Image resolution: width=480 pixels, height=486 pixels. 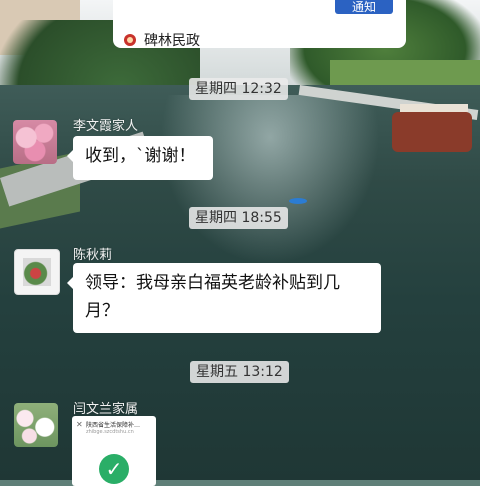 I want to click on sender-name: 李文霞家人, so click(x=106, y=126).